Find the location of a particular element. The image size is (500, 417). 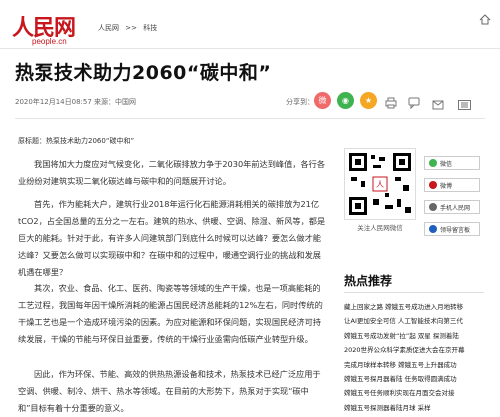

message-icon is located at coordinates (433, 229).